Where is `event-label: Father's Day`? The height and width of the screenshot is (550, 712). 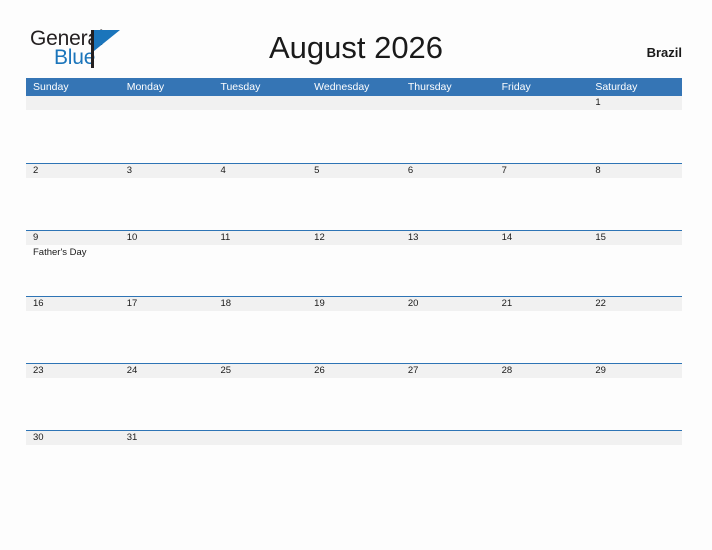
event-label: Father's Day is located at coordinates (60, 252).